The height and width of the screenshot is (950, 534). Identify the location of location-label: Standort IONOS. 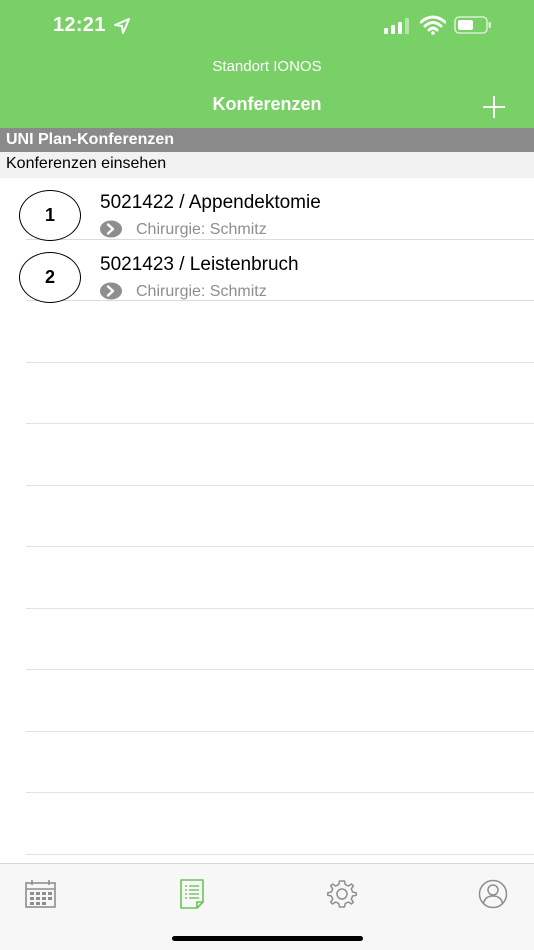
(267, 66).